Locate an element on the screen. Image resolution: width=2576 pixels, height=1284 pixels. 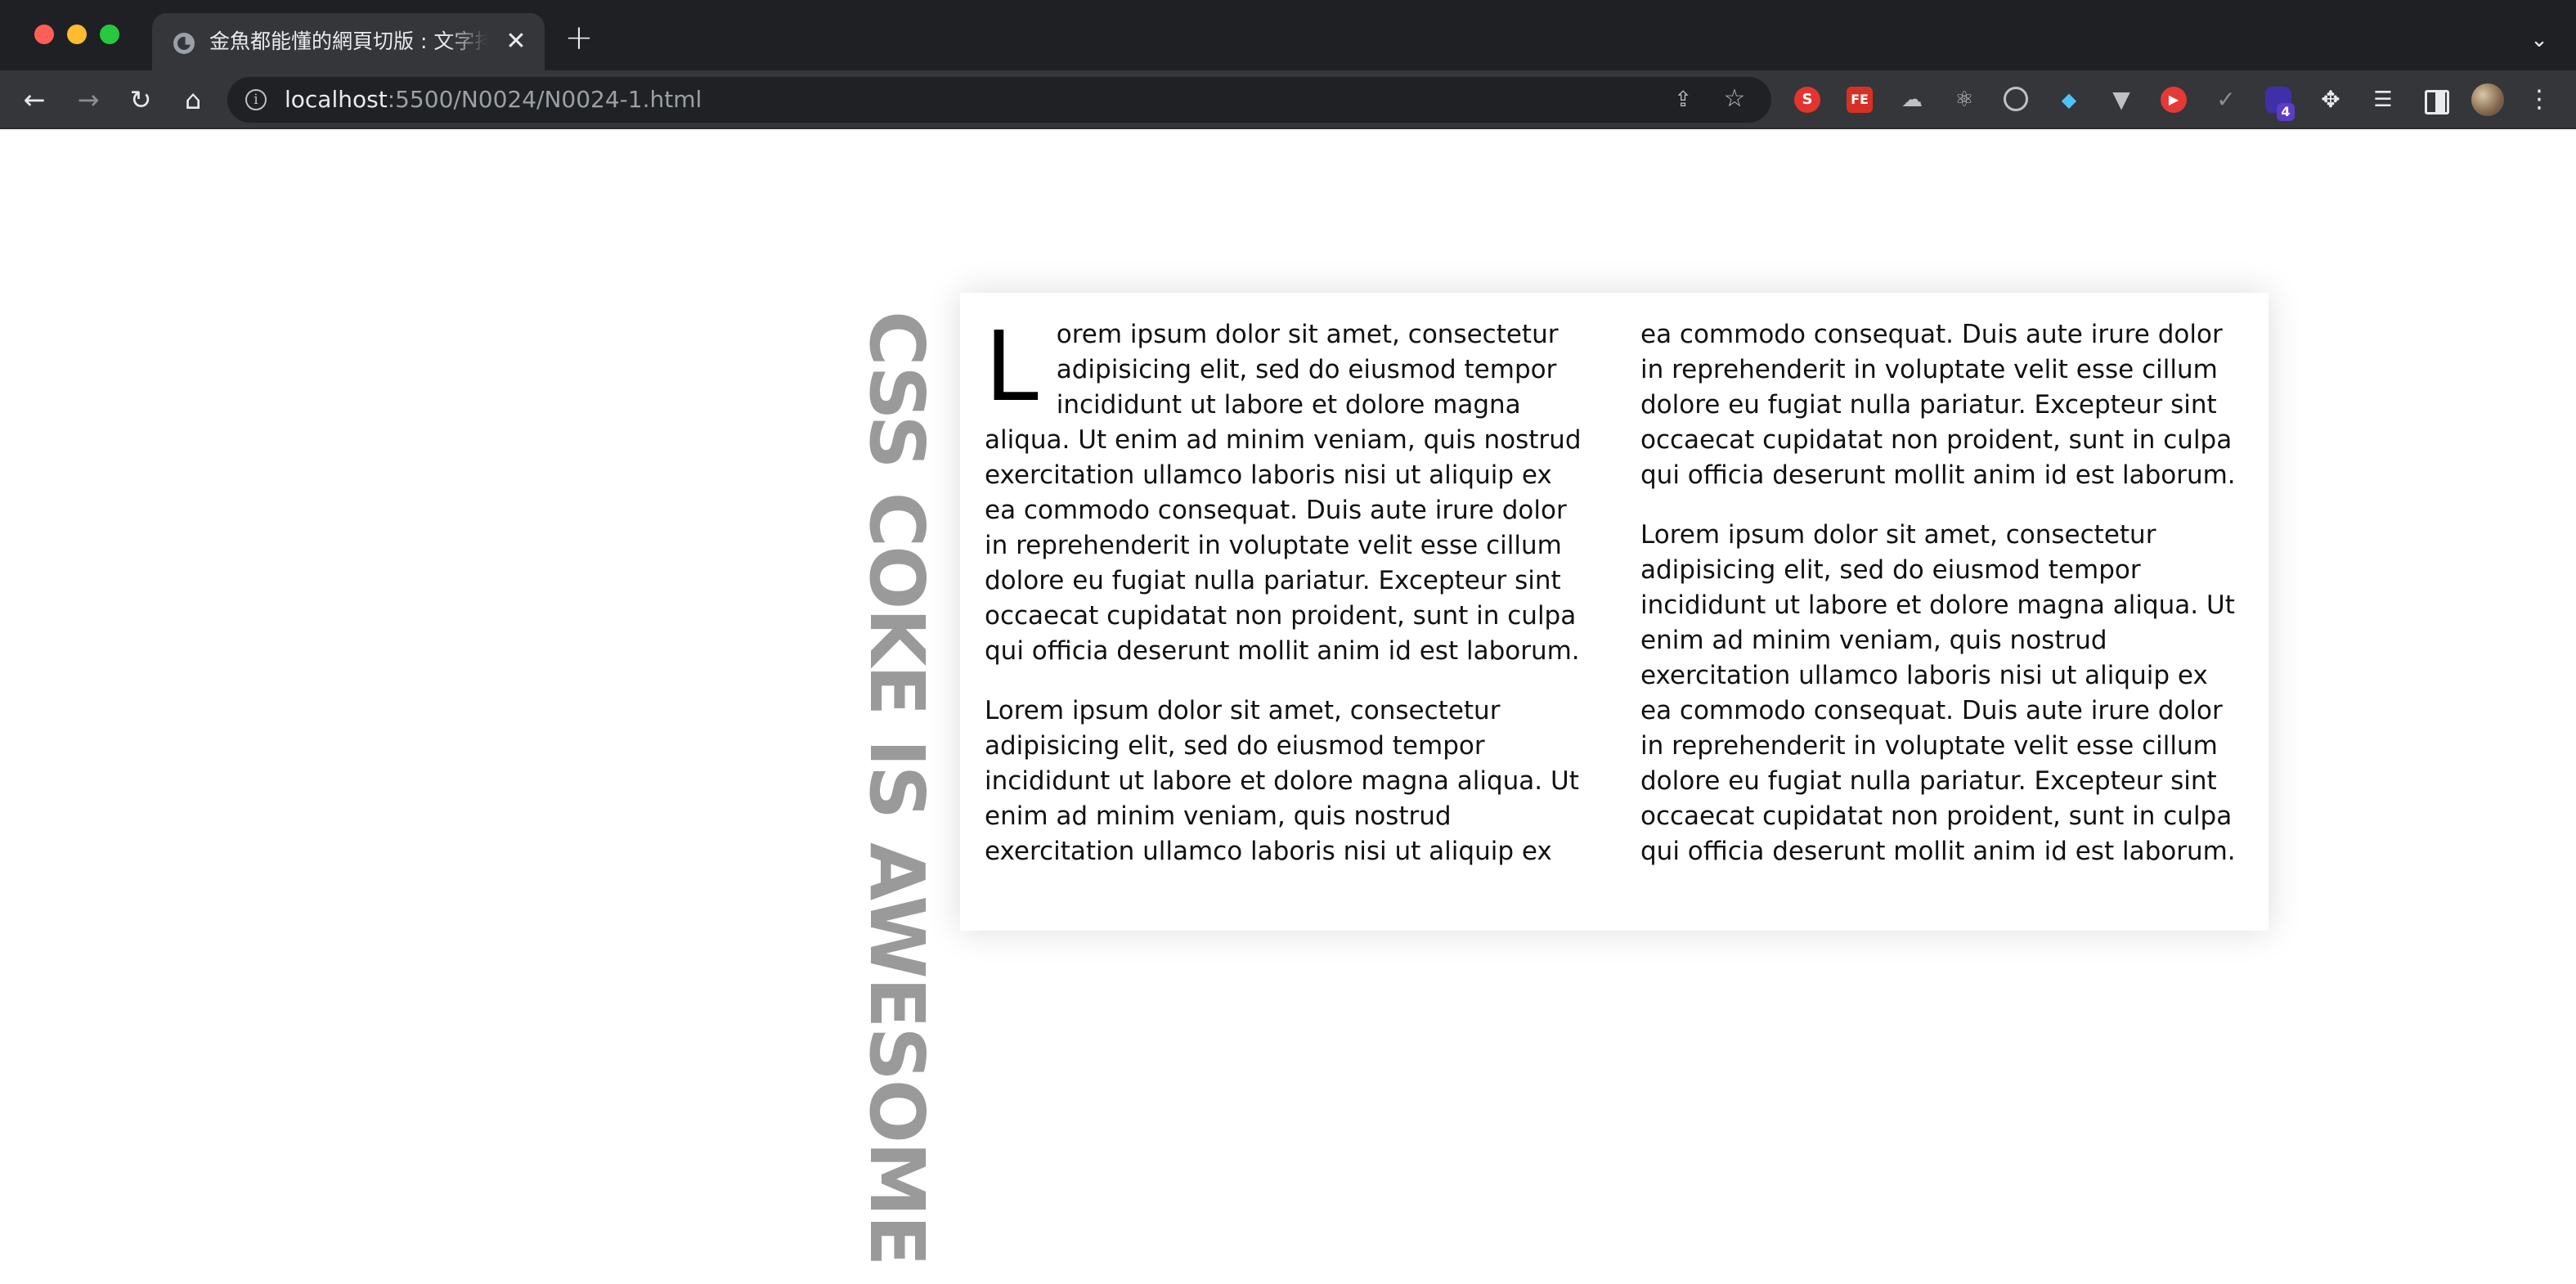
youtube-extension-icon: ▶ is located at coordinates (2174, 100).